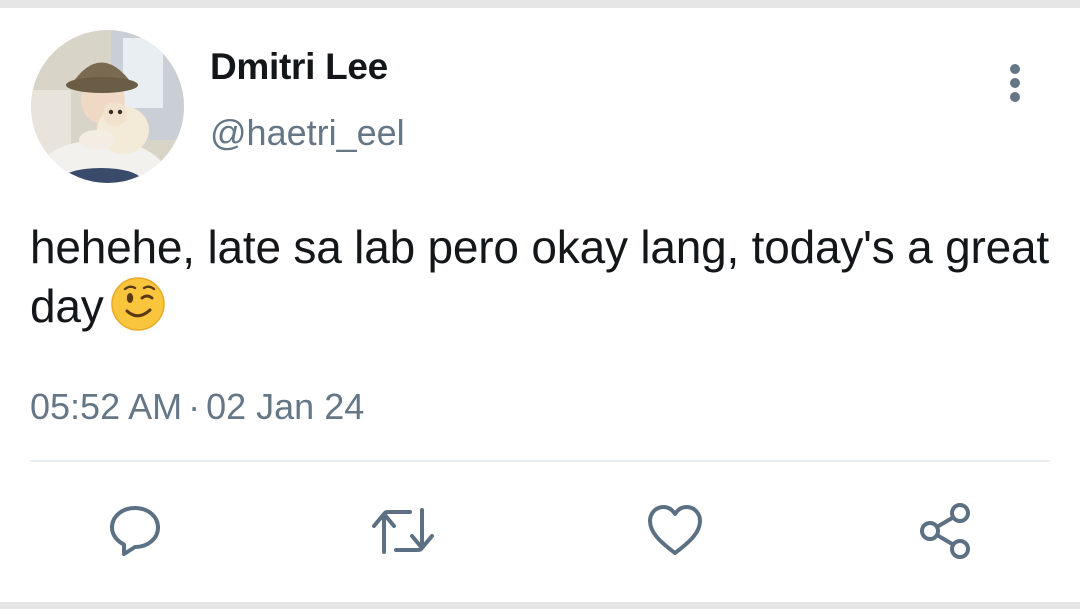 The image size is (1080, 609). I want to click on retweet-icon, so click(403, 531).